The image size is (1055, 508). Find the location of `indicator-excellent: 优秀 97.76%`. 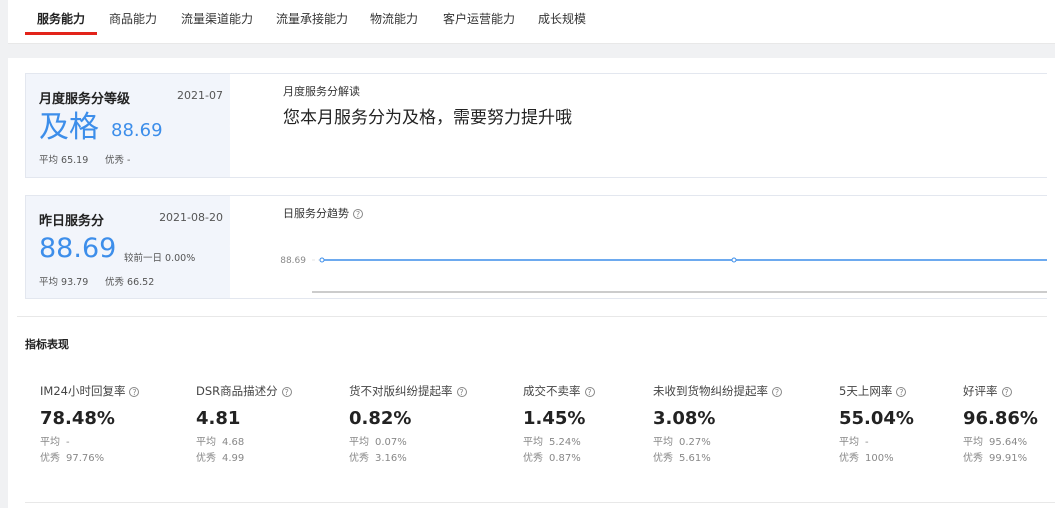

indicator-excellent: 优秀 97.76% is located at coordinates (89, 459).